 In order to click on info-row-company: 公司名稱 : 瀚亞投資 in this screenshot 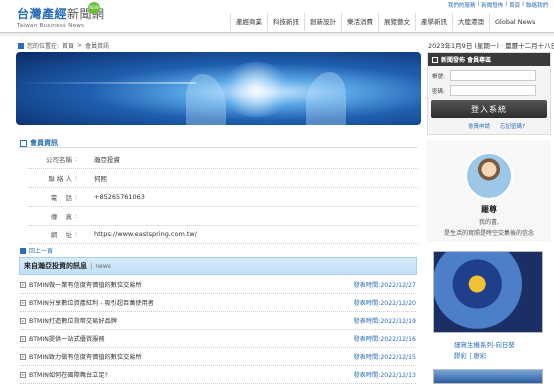, I will do `click(223, 159)`.